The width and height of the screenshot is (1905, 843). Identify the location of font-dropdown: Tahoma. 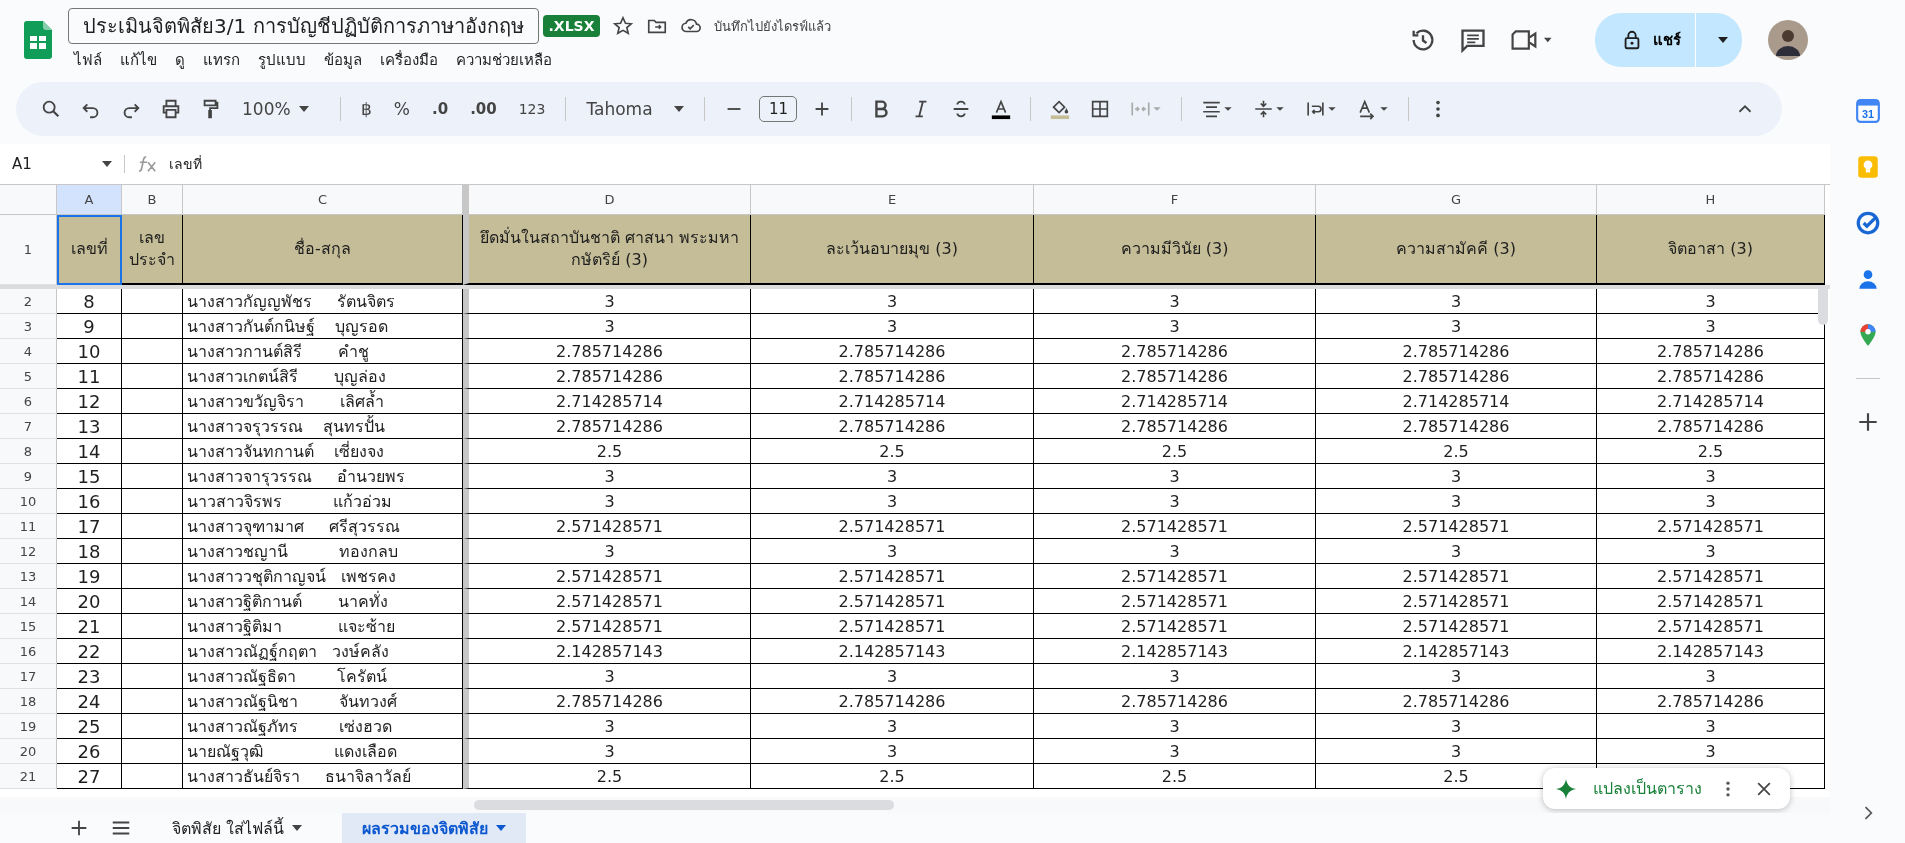
(635, 109).